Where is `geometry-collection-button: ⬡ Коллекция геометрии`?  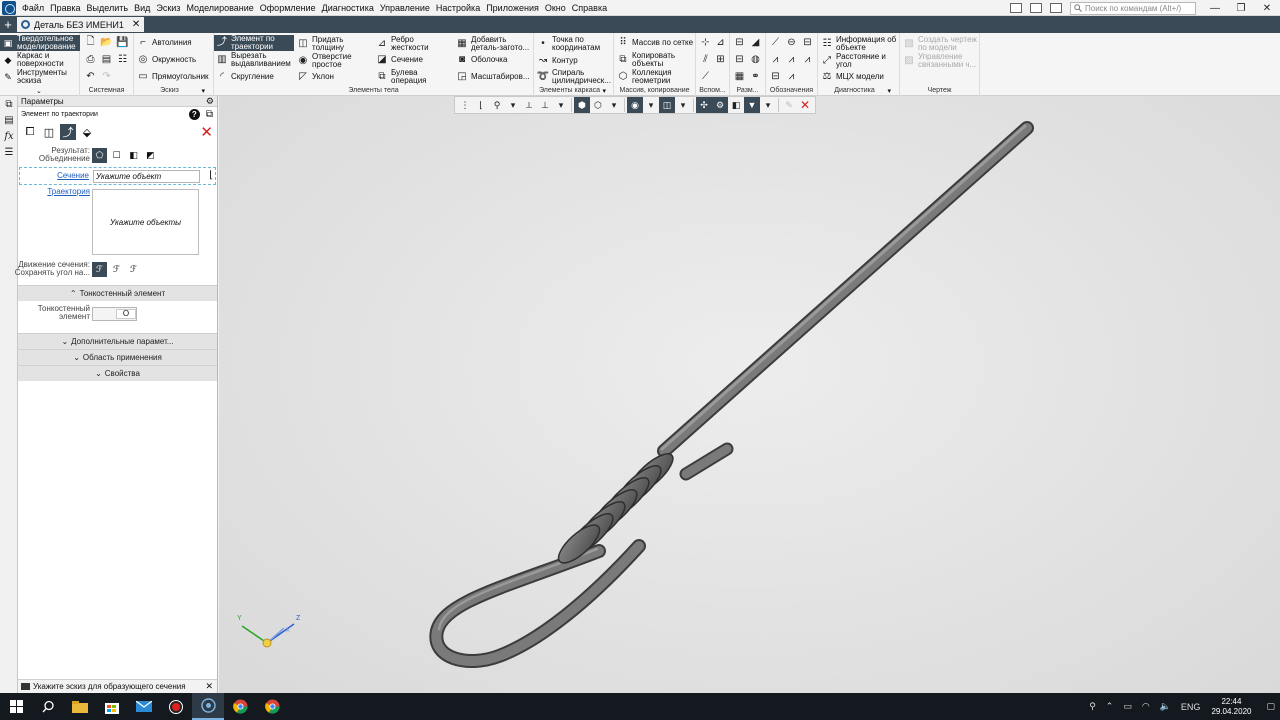
geometry-collection-button: ⬡ Коллекция геометрии is located at coordinates (644, 77).